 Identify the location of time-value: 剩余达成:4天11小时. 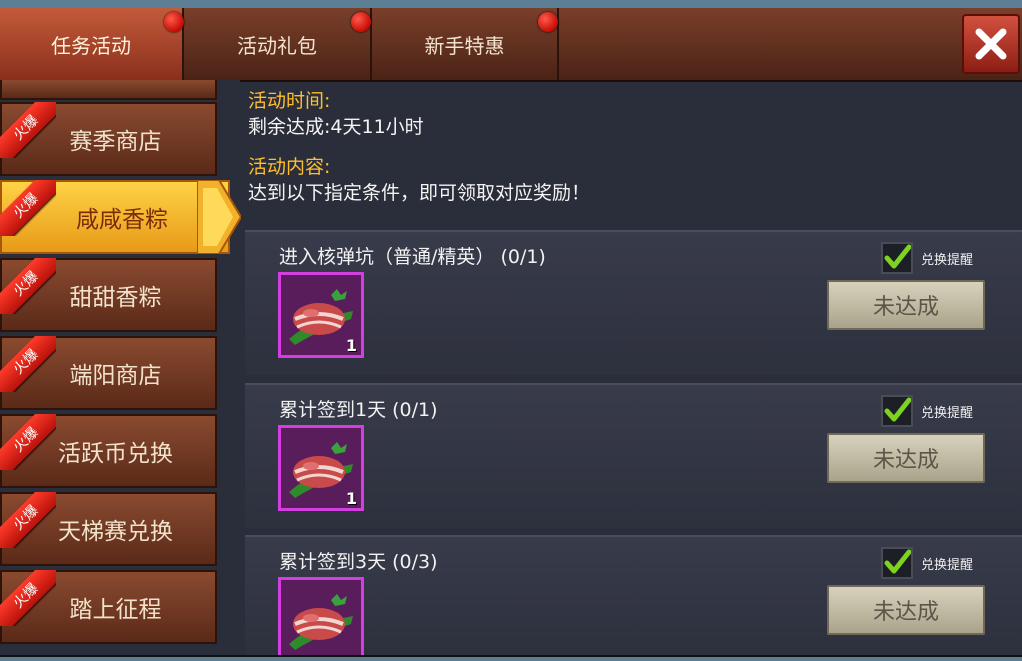
(336, 127).